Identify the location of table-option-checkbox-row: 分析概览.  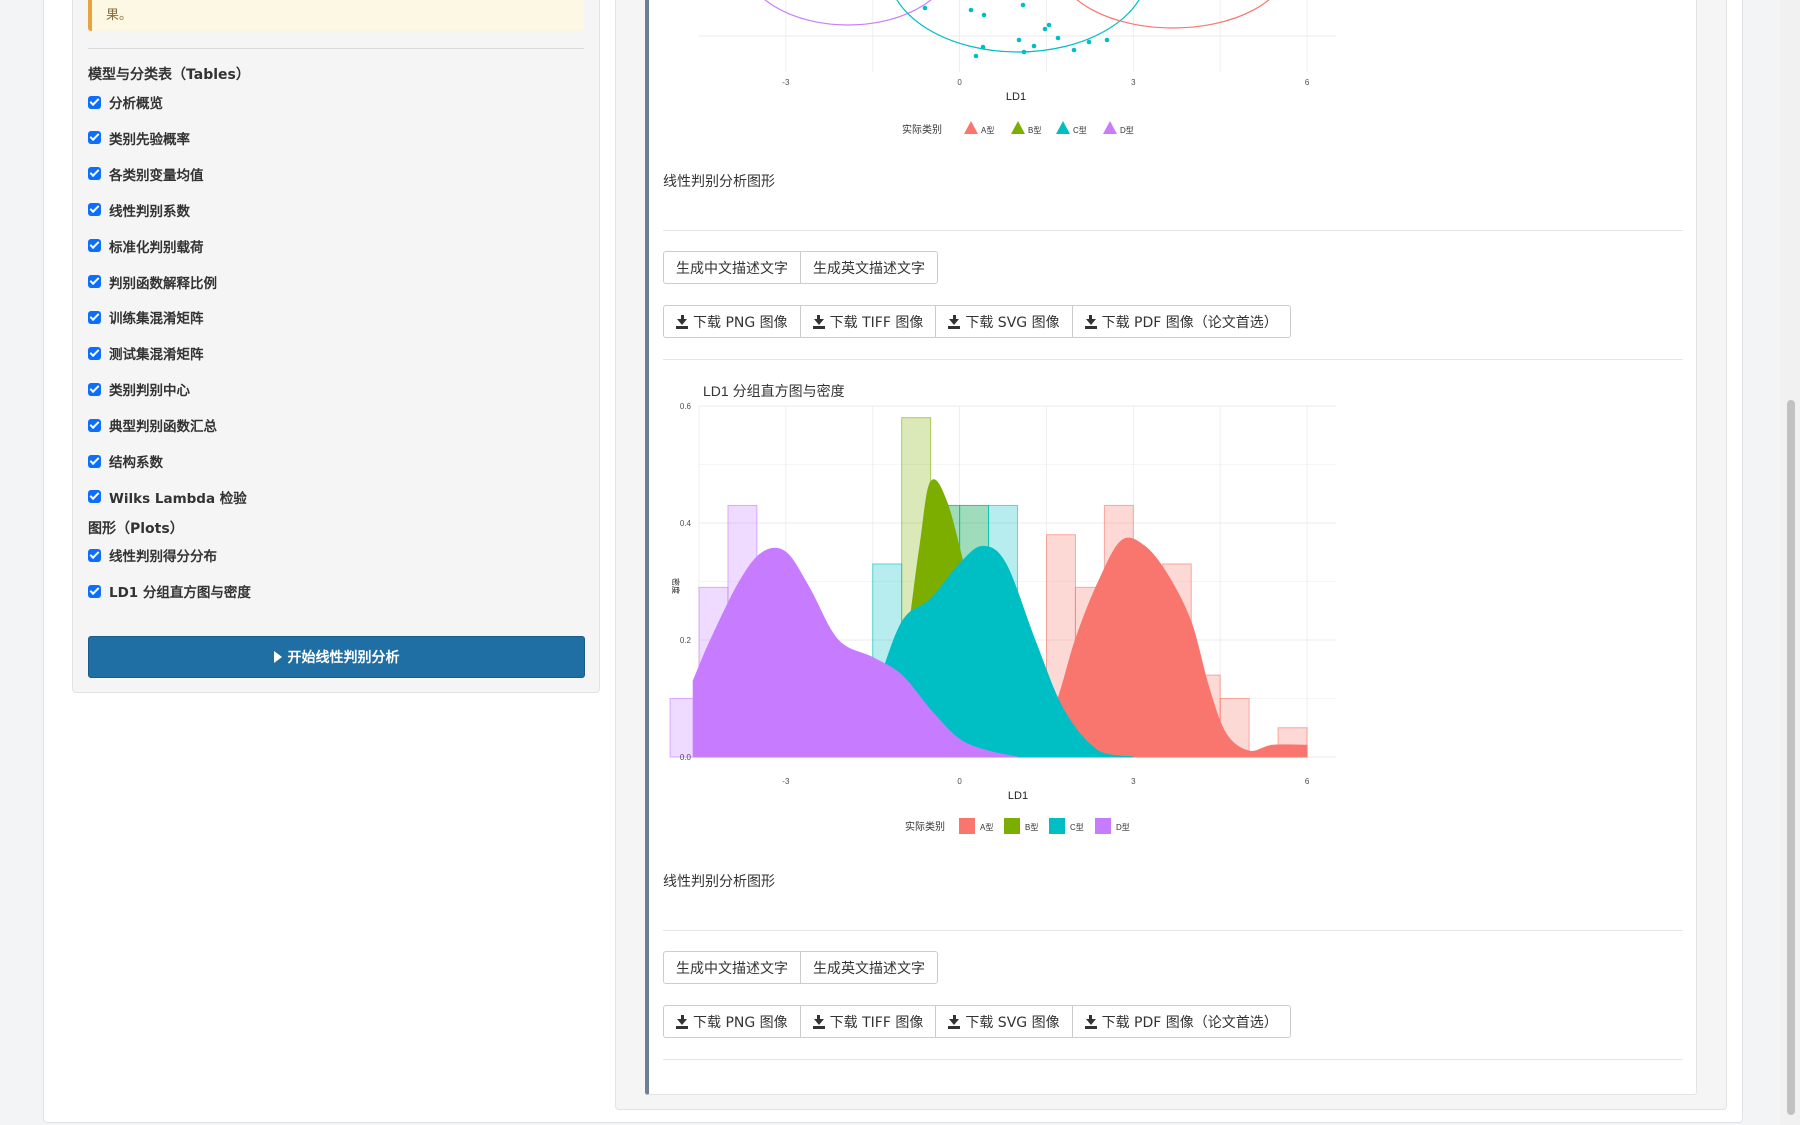
(125, 102).